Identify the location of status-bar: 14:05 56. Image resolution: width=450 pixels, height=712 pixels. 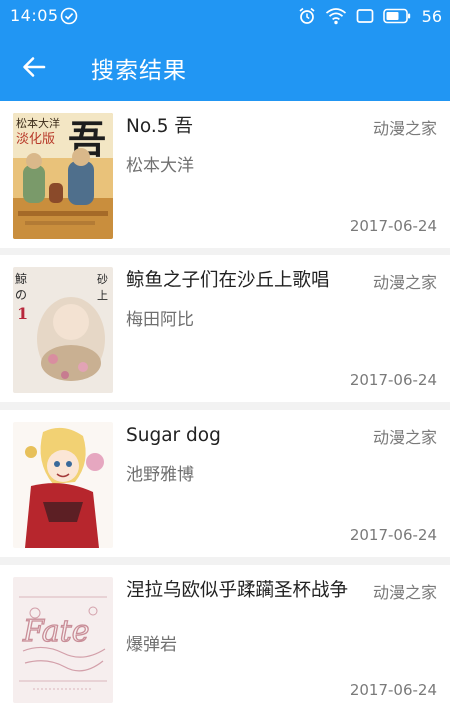
(225, 16).